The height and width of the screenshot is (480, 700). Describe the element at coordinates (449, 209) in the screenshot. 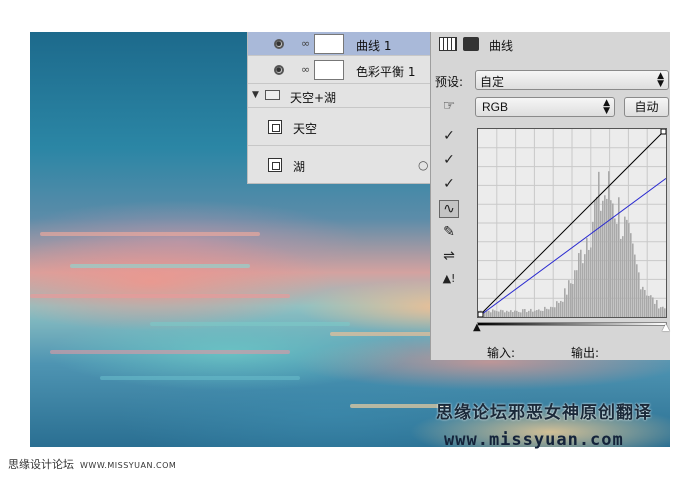

I see `curve-tool-icon: ∿` at that location.